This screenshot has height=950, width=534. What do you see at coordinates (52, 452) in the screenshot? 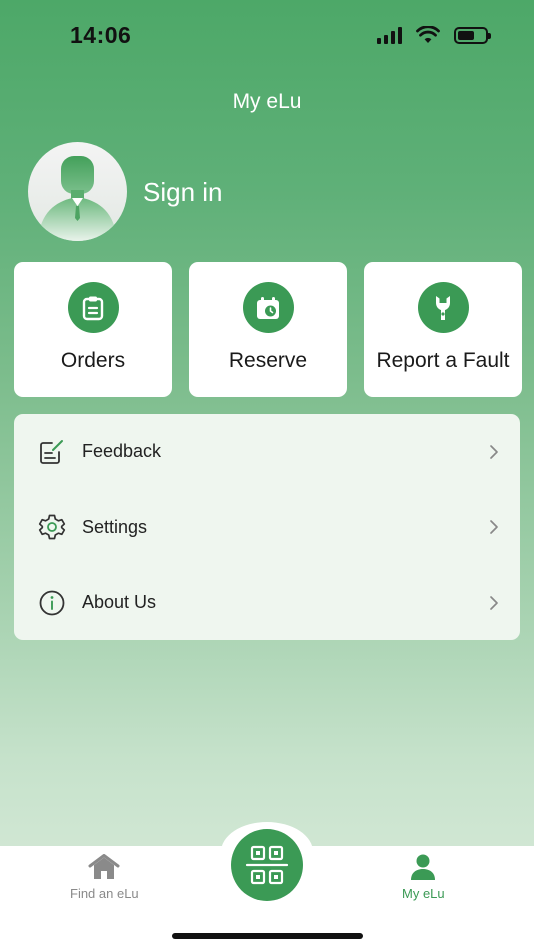
I see `feedback-edit-icon` at bounding box center [52, 452].